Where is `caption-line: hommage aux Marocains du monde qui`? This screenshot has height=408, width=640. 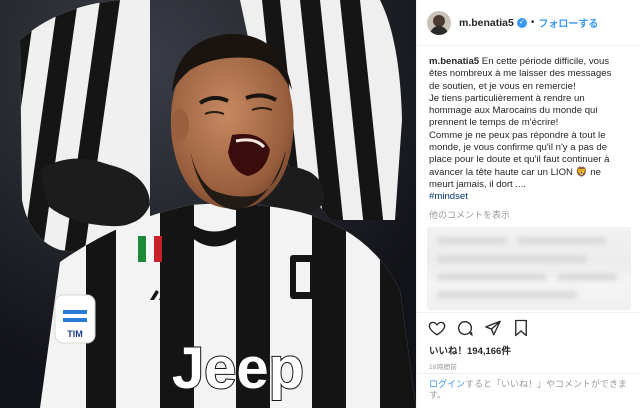
caption-line: hommage aux Marocains du monde qui is located at coordinates (513, 111).